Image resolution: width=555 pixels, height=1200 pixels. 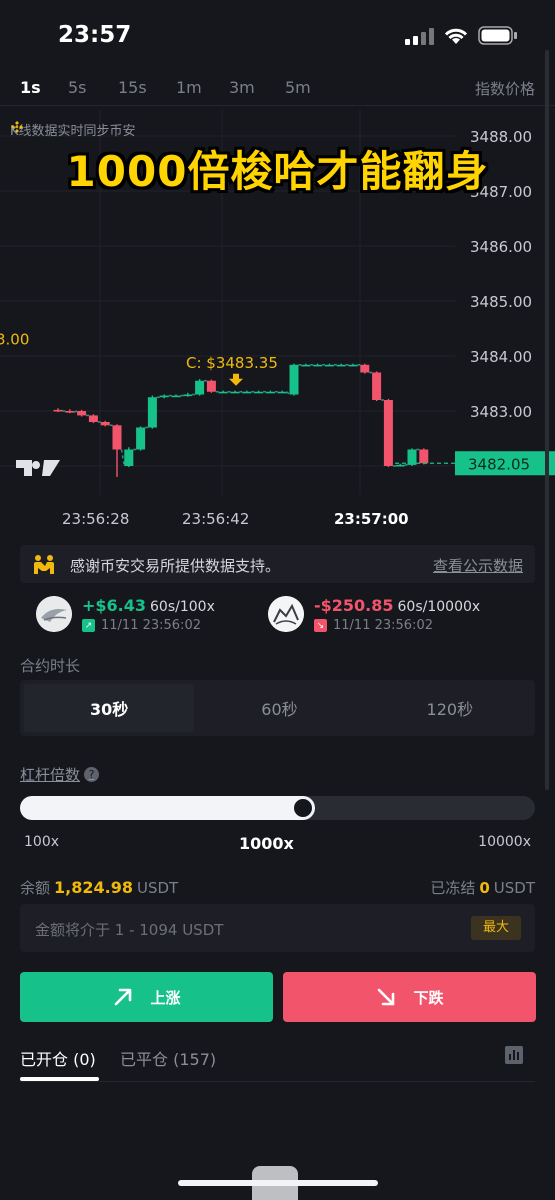 I want to click on leverage-tick-current: 1000x, so click(x=266, y=843).